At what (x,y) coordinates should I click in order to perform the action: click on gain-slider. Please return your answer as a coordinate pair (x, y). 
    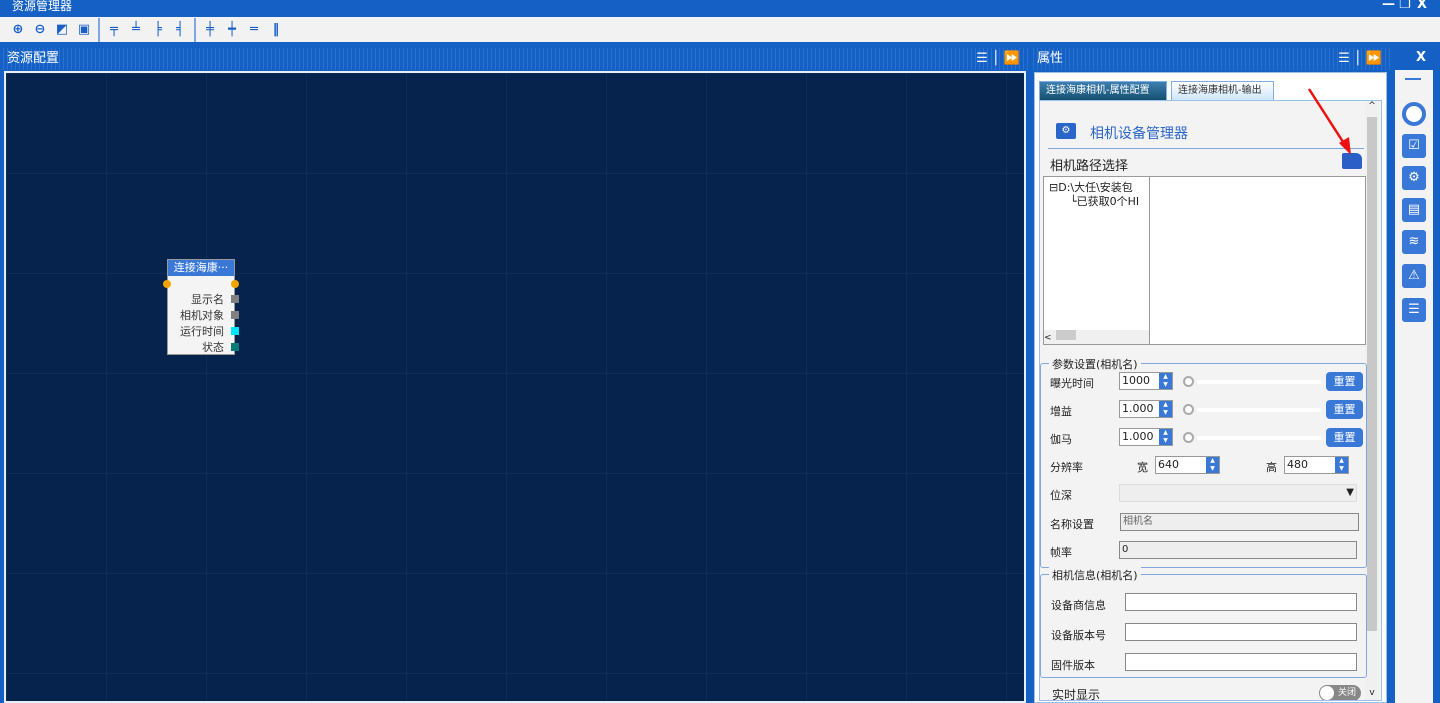
    Looking at the image, I should click on (1259, 410).